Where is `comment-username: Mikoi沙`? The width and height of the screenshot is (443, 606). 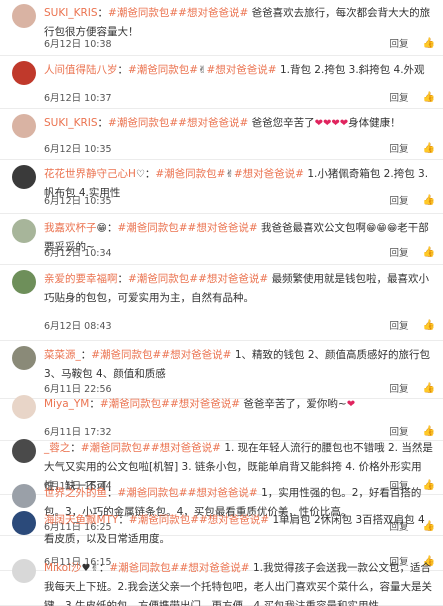
comment-username: Mikoi沙 is located at coordinates (63, 568).